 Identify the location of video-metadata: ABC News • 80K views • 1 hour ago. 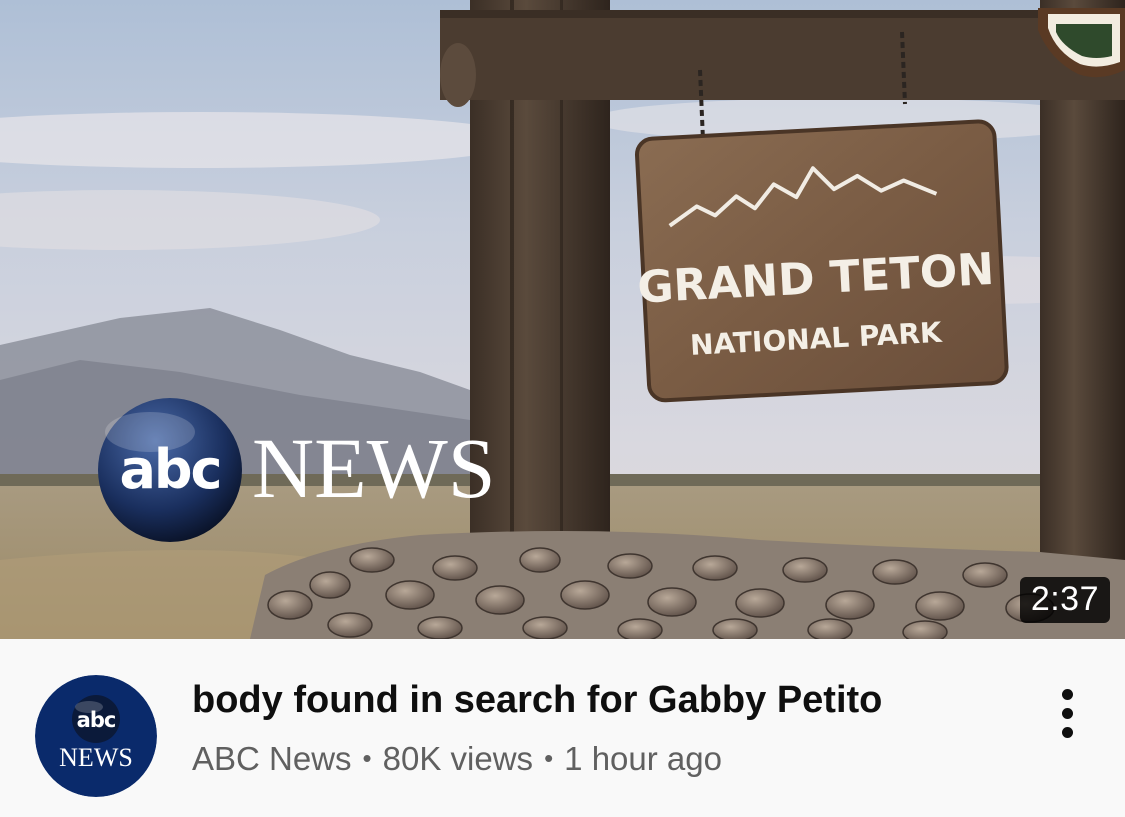
(602, 758).